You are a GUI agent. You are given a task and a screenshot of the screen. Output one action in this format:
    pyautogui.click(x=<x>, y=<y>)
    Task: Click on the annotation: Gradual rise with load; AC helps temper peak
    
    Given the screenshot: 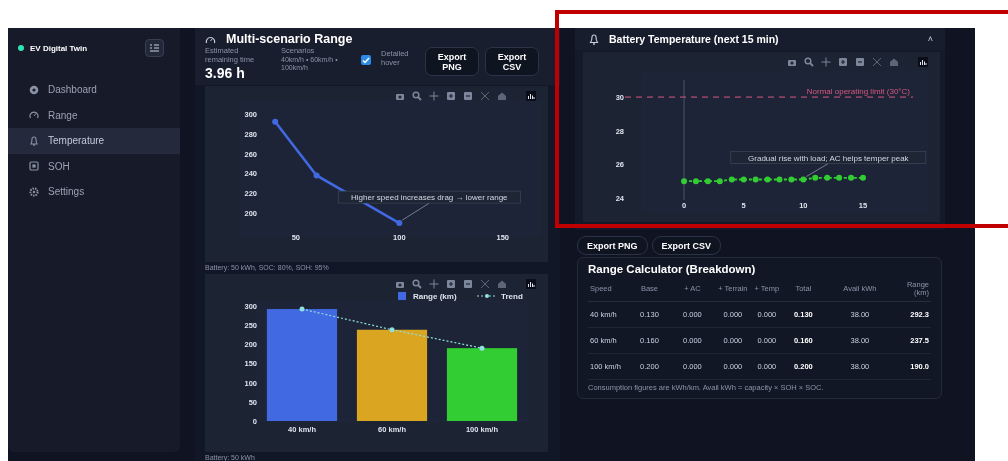 What is the action you would take?
    pyautogui.click(x=829, y=158)
    